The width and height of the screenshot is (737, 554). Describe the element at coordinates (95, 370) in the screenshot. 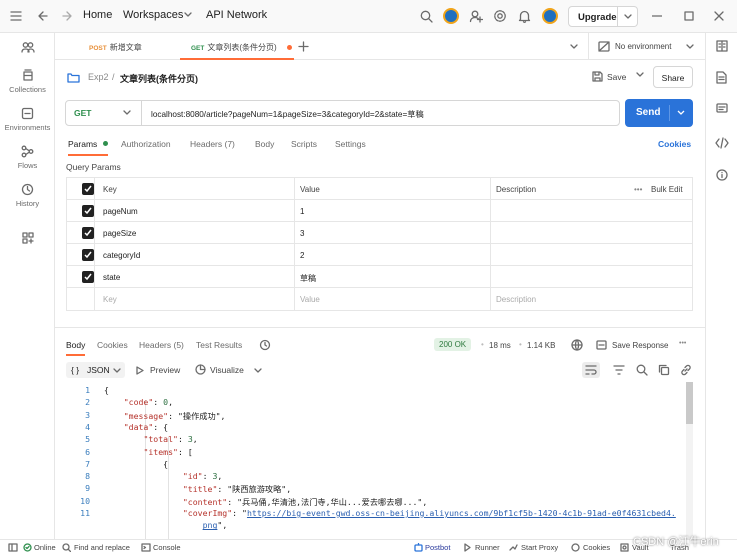

I see `format-select: { } JSON` at that location.